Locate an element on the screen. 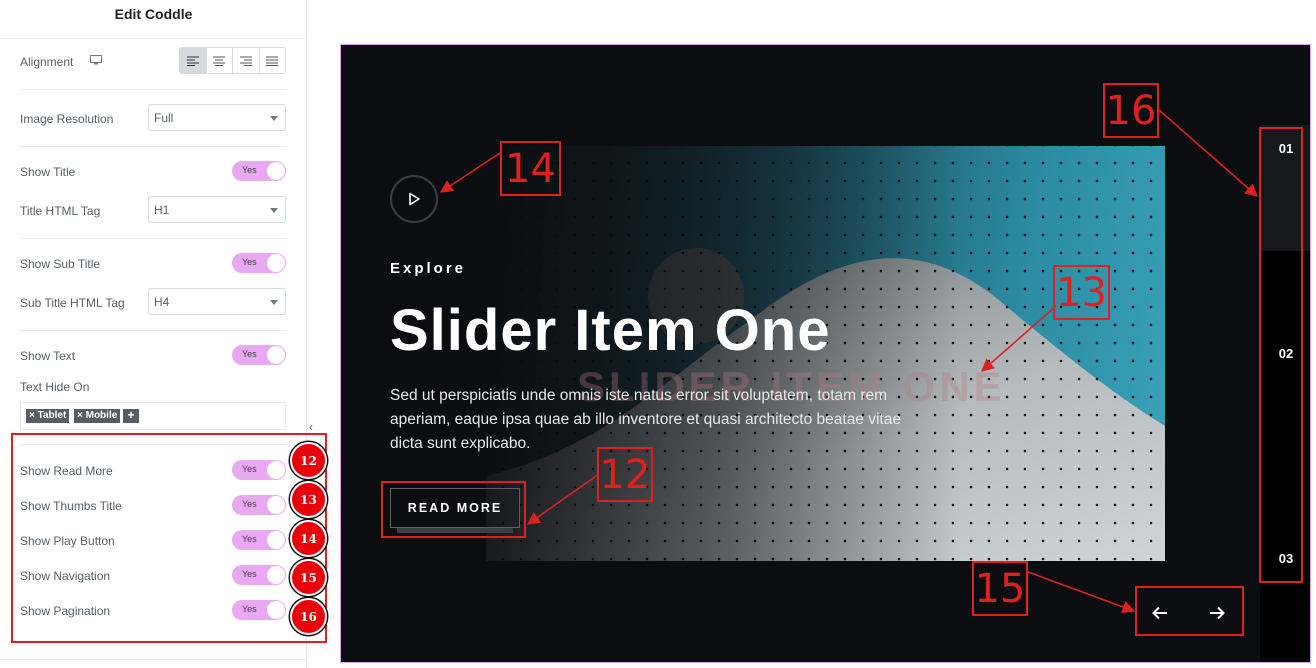  align-justify-icon is located at coordinates (272, 61).